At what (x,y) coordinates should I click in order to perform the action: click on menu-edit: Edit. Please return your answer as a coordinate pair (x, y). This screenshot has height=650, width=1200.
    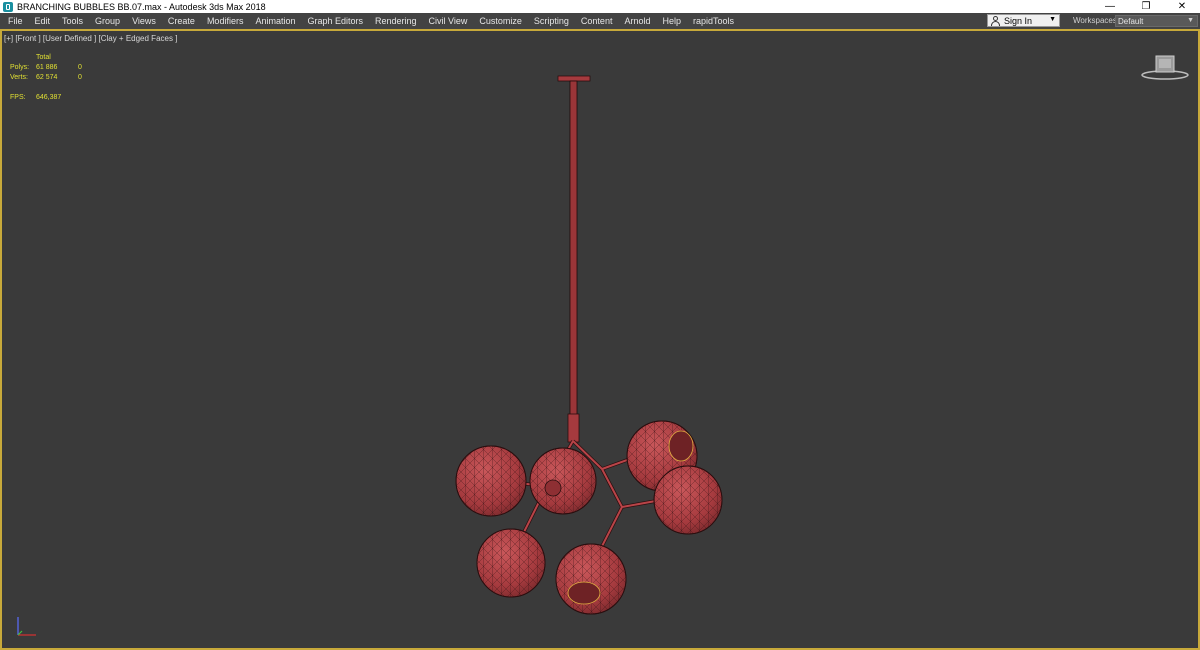
    Looking at the image, I should click on (43, 21).